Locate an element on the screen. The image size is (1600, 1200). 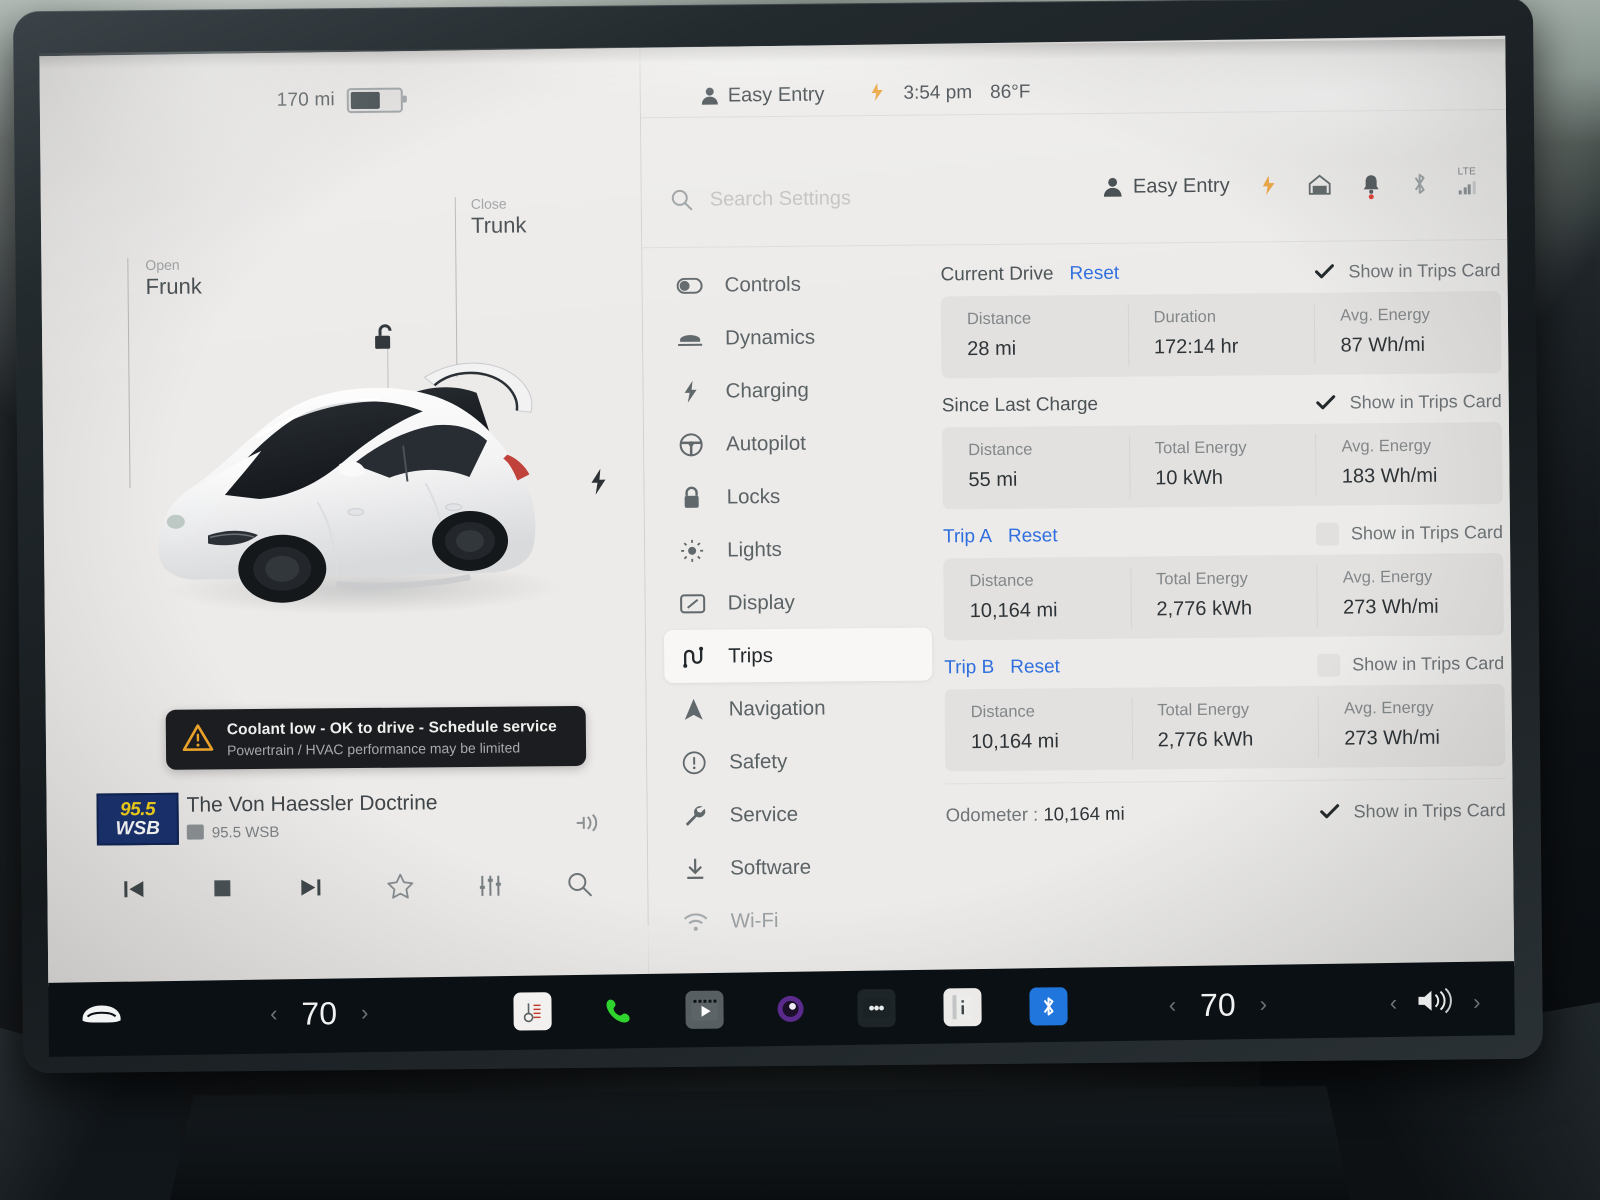
media-controls is located at coordinates (357, 886).